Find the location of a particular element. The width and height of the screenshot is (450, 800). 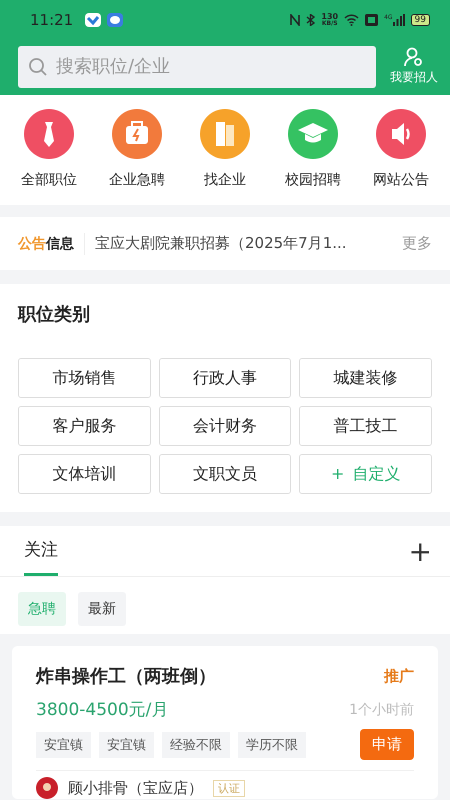

app-icon is located at coordinates (93, 20).